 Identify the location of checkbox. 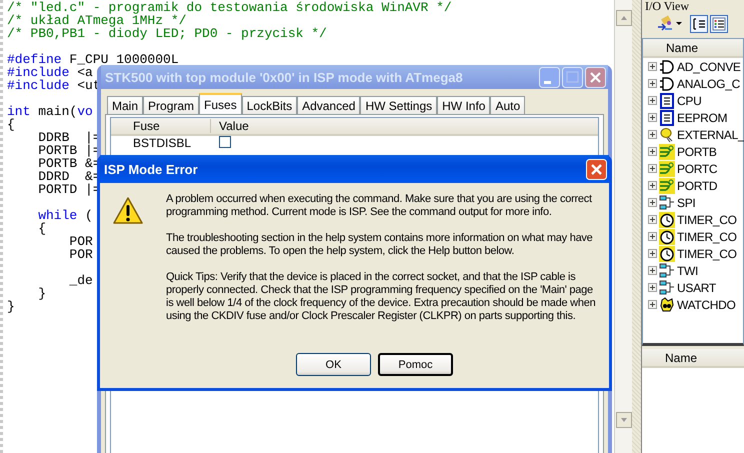
(225, 142).